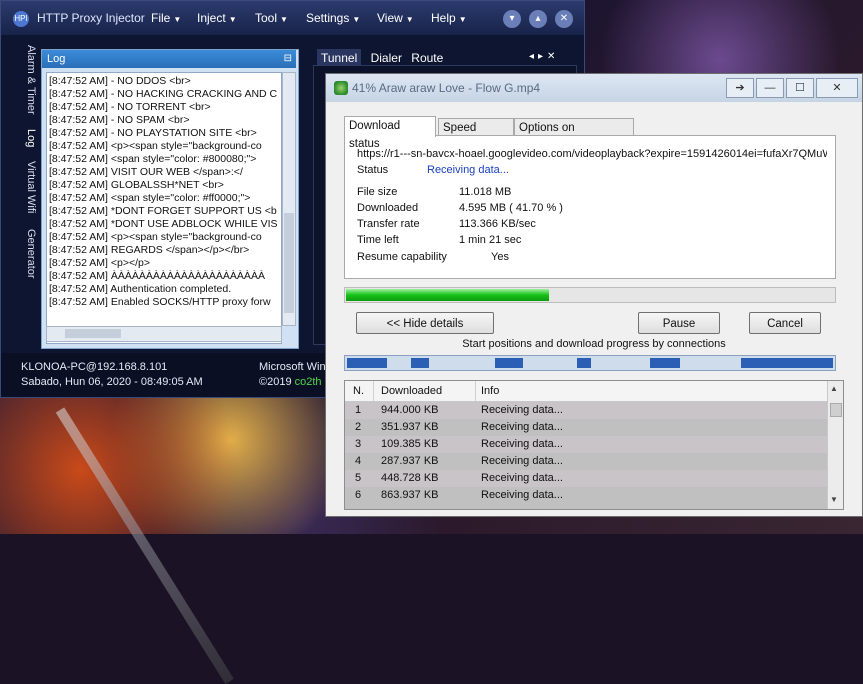 Image resolution: width=863 pixels, height=684 pixels. Describe the element at coordinates (785, 323) in the screenshot. I see `cancel-button: Cancel` at that location.